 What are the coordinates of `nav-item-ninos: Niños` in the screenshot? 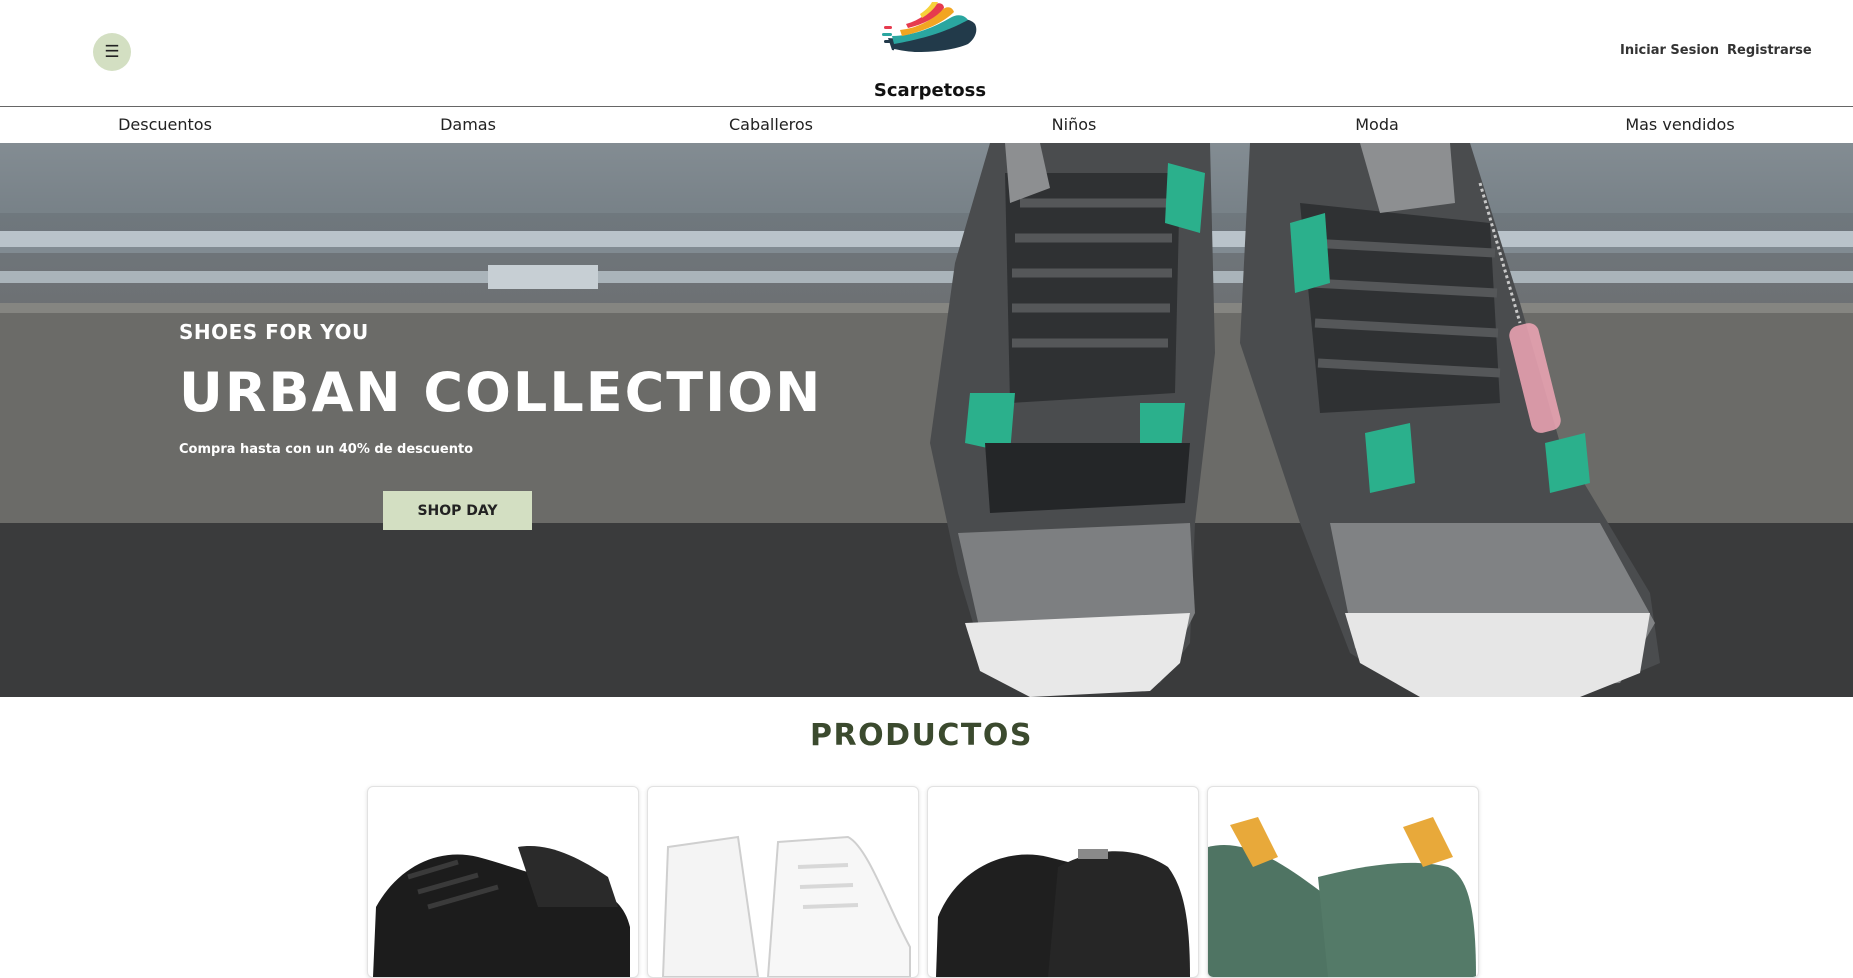 It's located at (1074, 124).